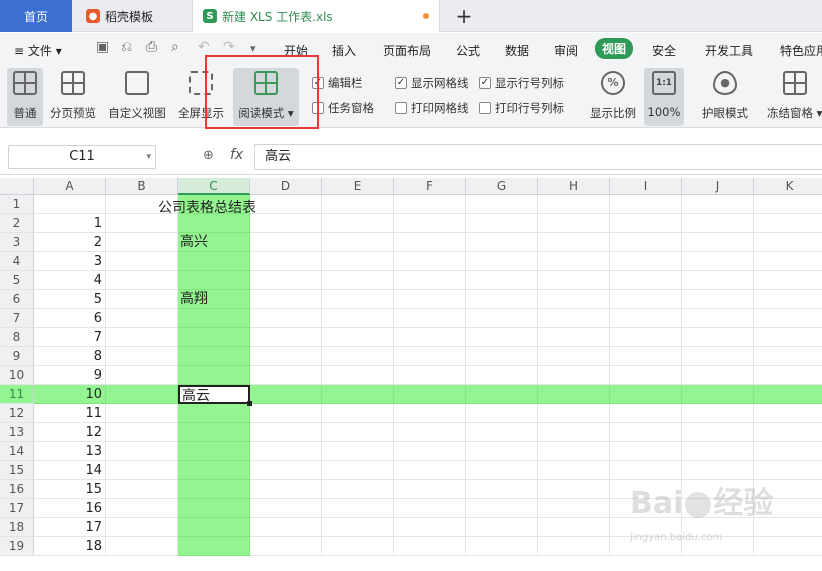  Describe the element at coordinates (646, 299) in the screenshot. I see `cell-i6` at that location.